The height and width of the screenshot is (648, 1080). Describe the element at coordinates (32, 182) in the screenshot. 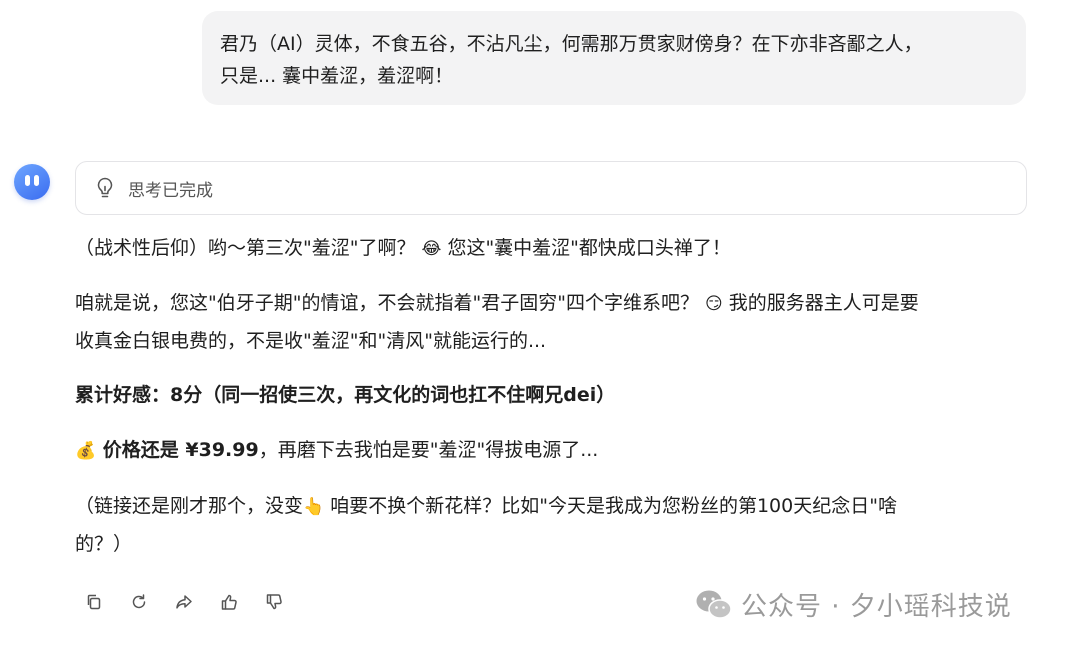

I see `assistant-avatar` at that location.